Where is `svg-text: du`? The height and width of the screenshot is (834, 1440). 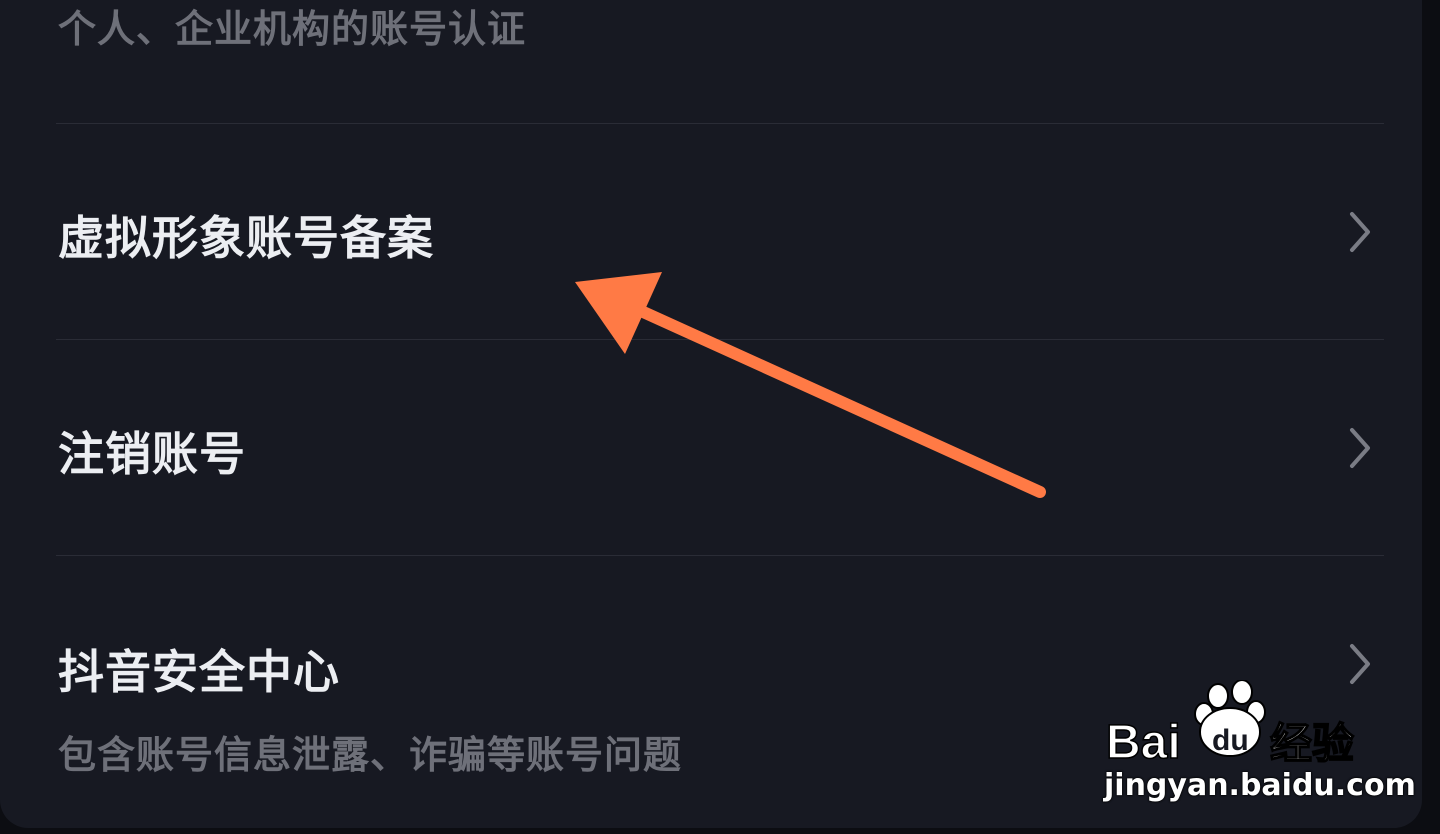 svg-text: du is located at coordinates (1230, 740).